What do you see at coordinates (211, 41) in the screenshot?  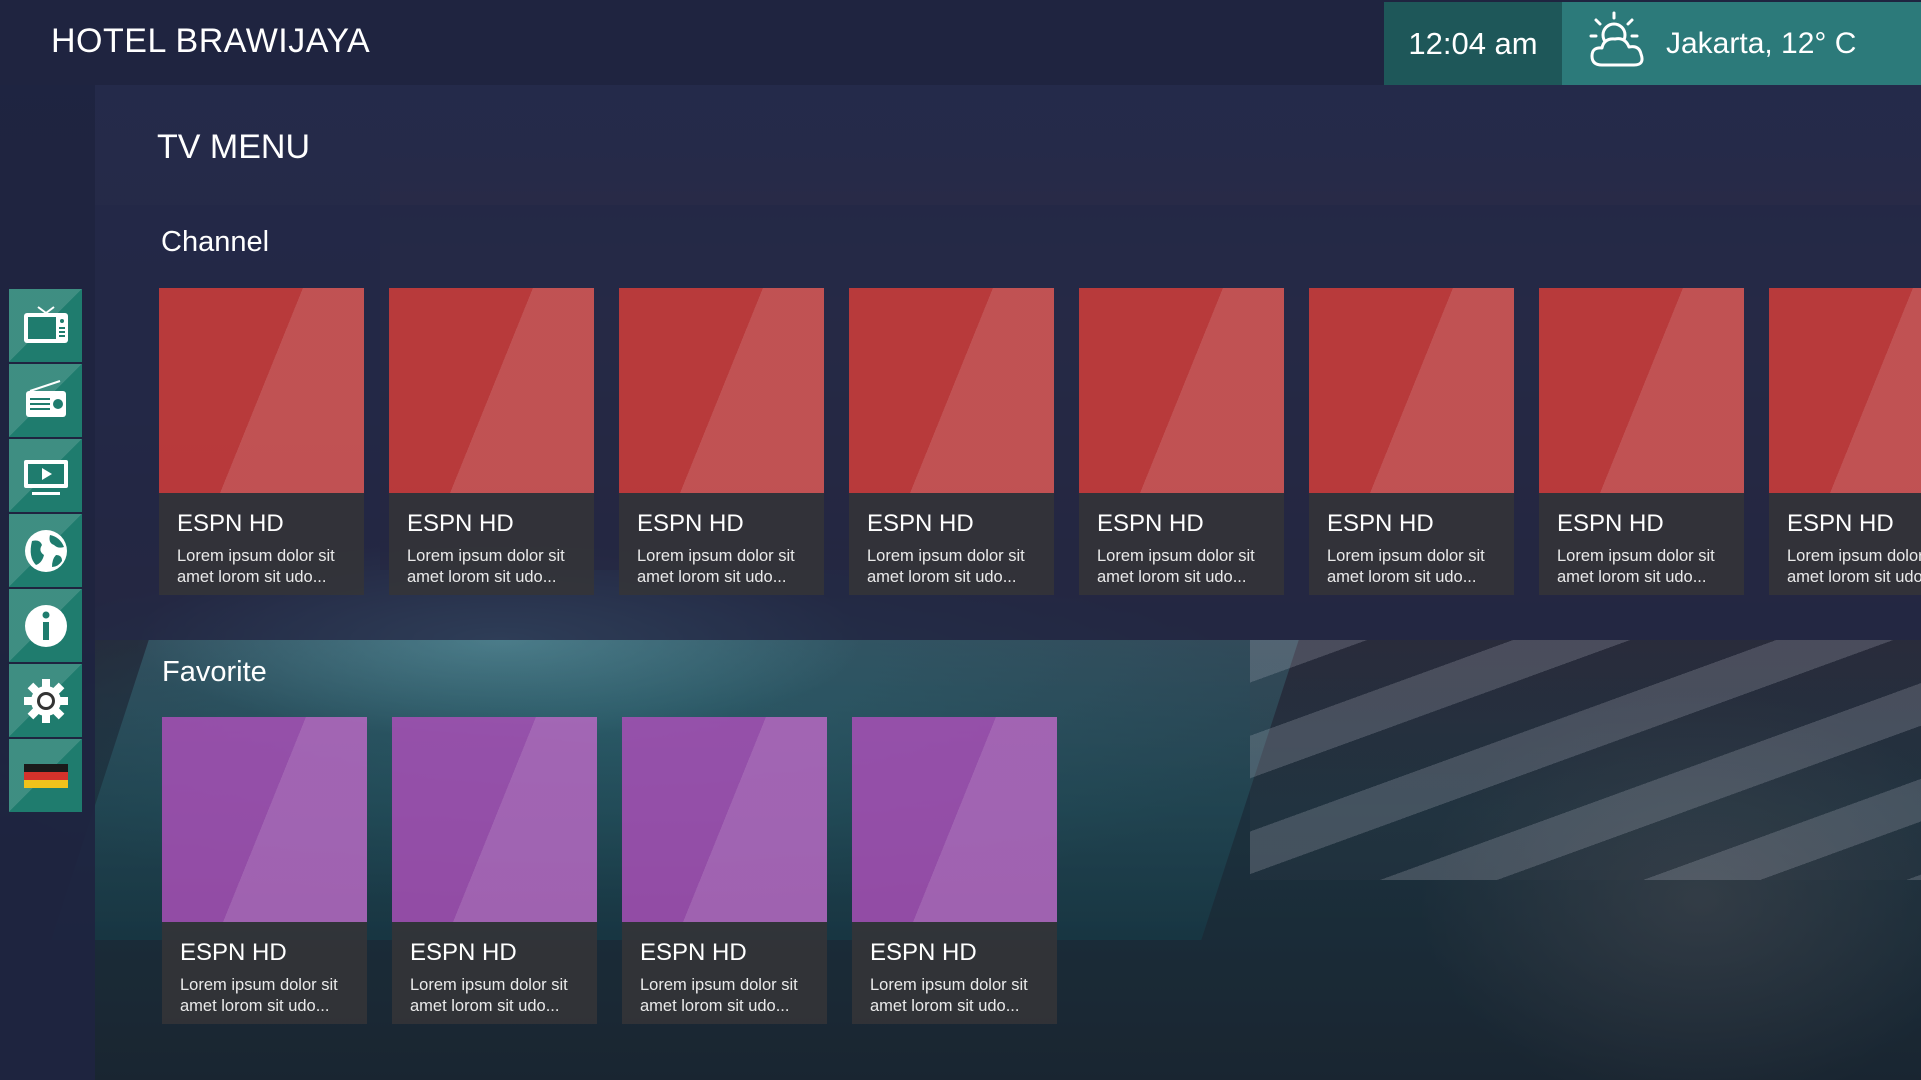 I see `hotel-name: HOTEL BRAWIJAYA` at bounding box center [211, 41].